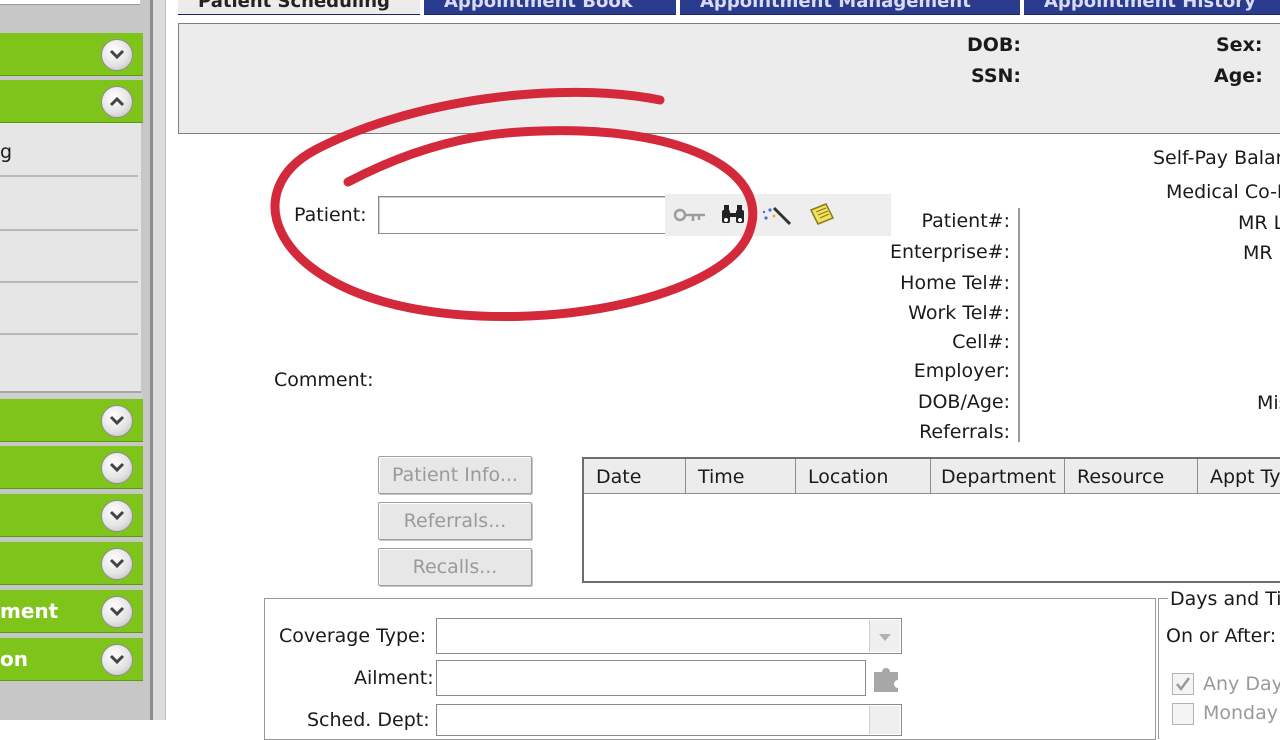  What do you see at coordinates (886, 678) in the screenshot?
I see `puzzle-icon` at bounding box center [886, 678].